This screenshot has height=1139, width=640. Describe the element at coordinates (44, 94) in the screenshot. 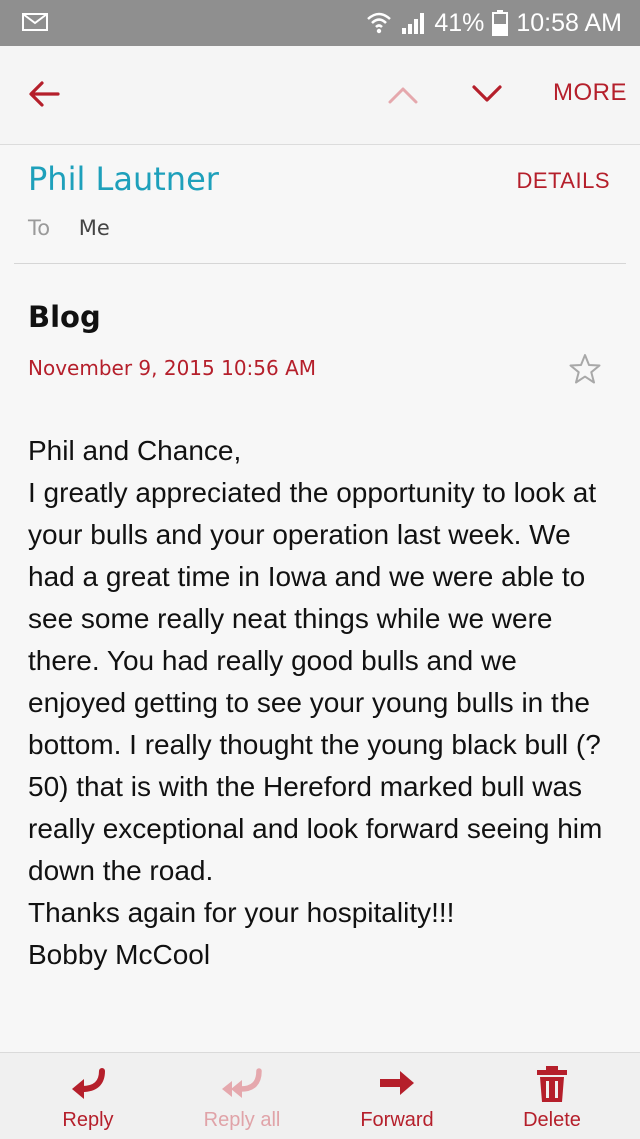

I see `back-arrow-icon` at that location.